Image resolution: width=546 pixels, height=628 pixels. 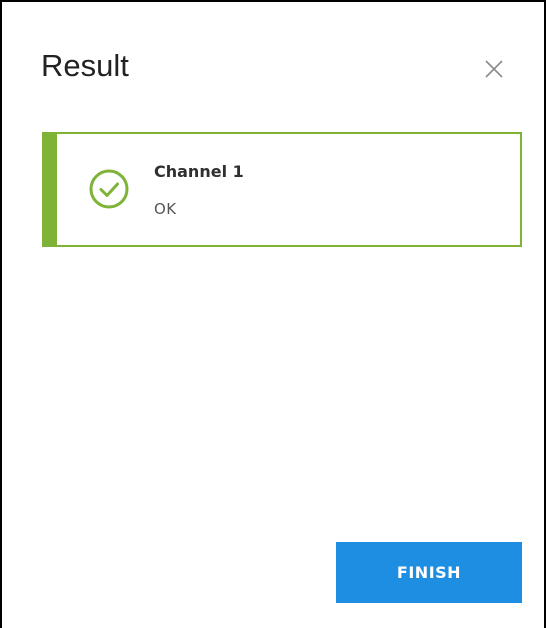 I want to click on finish-button: FINISH, so click(x=429, y=572).